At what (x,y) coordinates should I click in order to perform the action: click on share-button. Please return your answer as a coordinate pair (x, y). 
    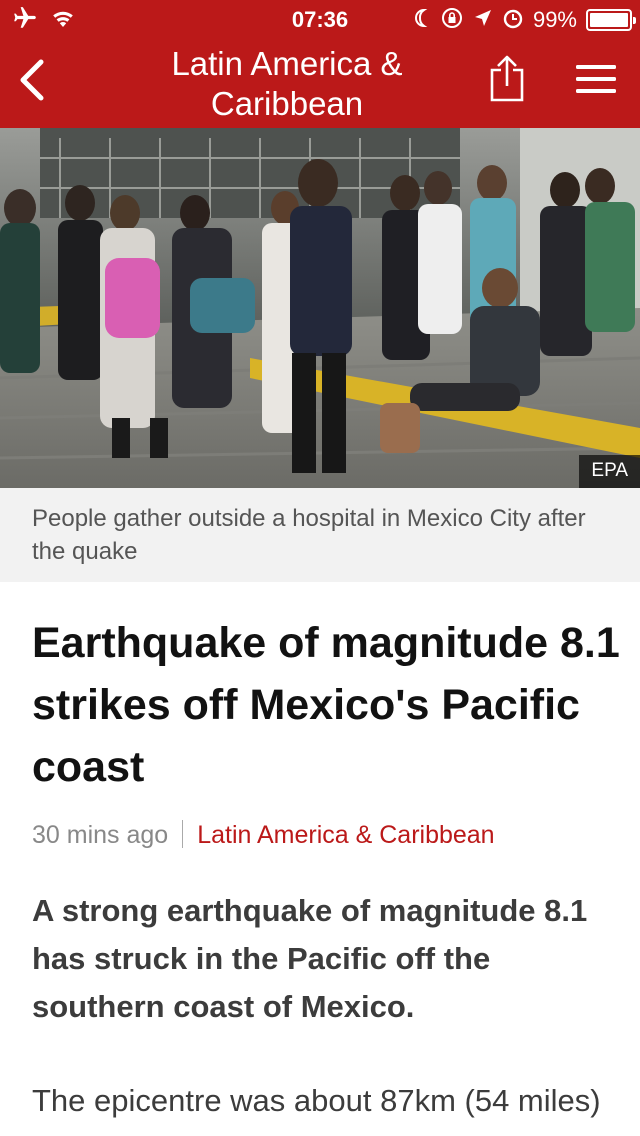
    Looking at the image, I should click on (507, 80).